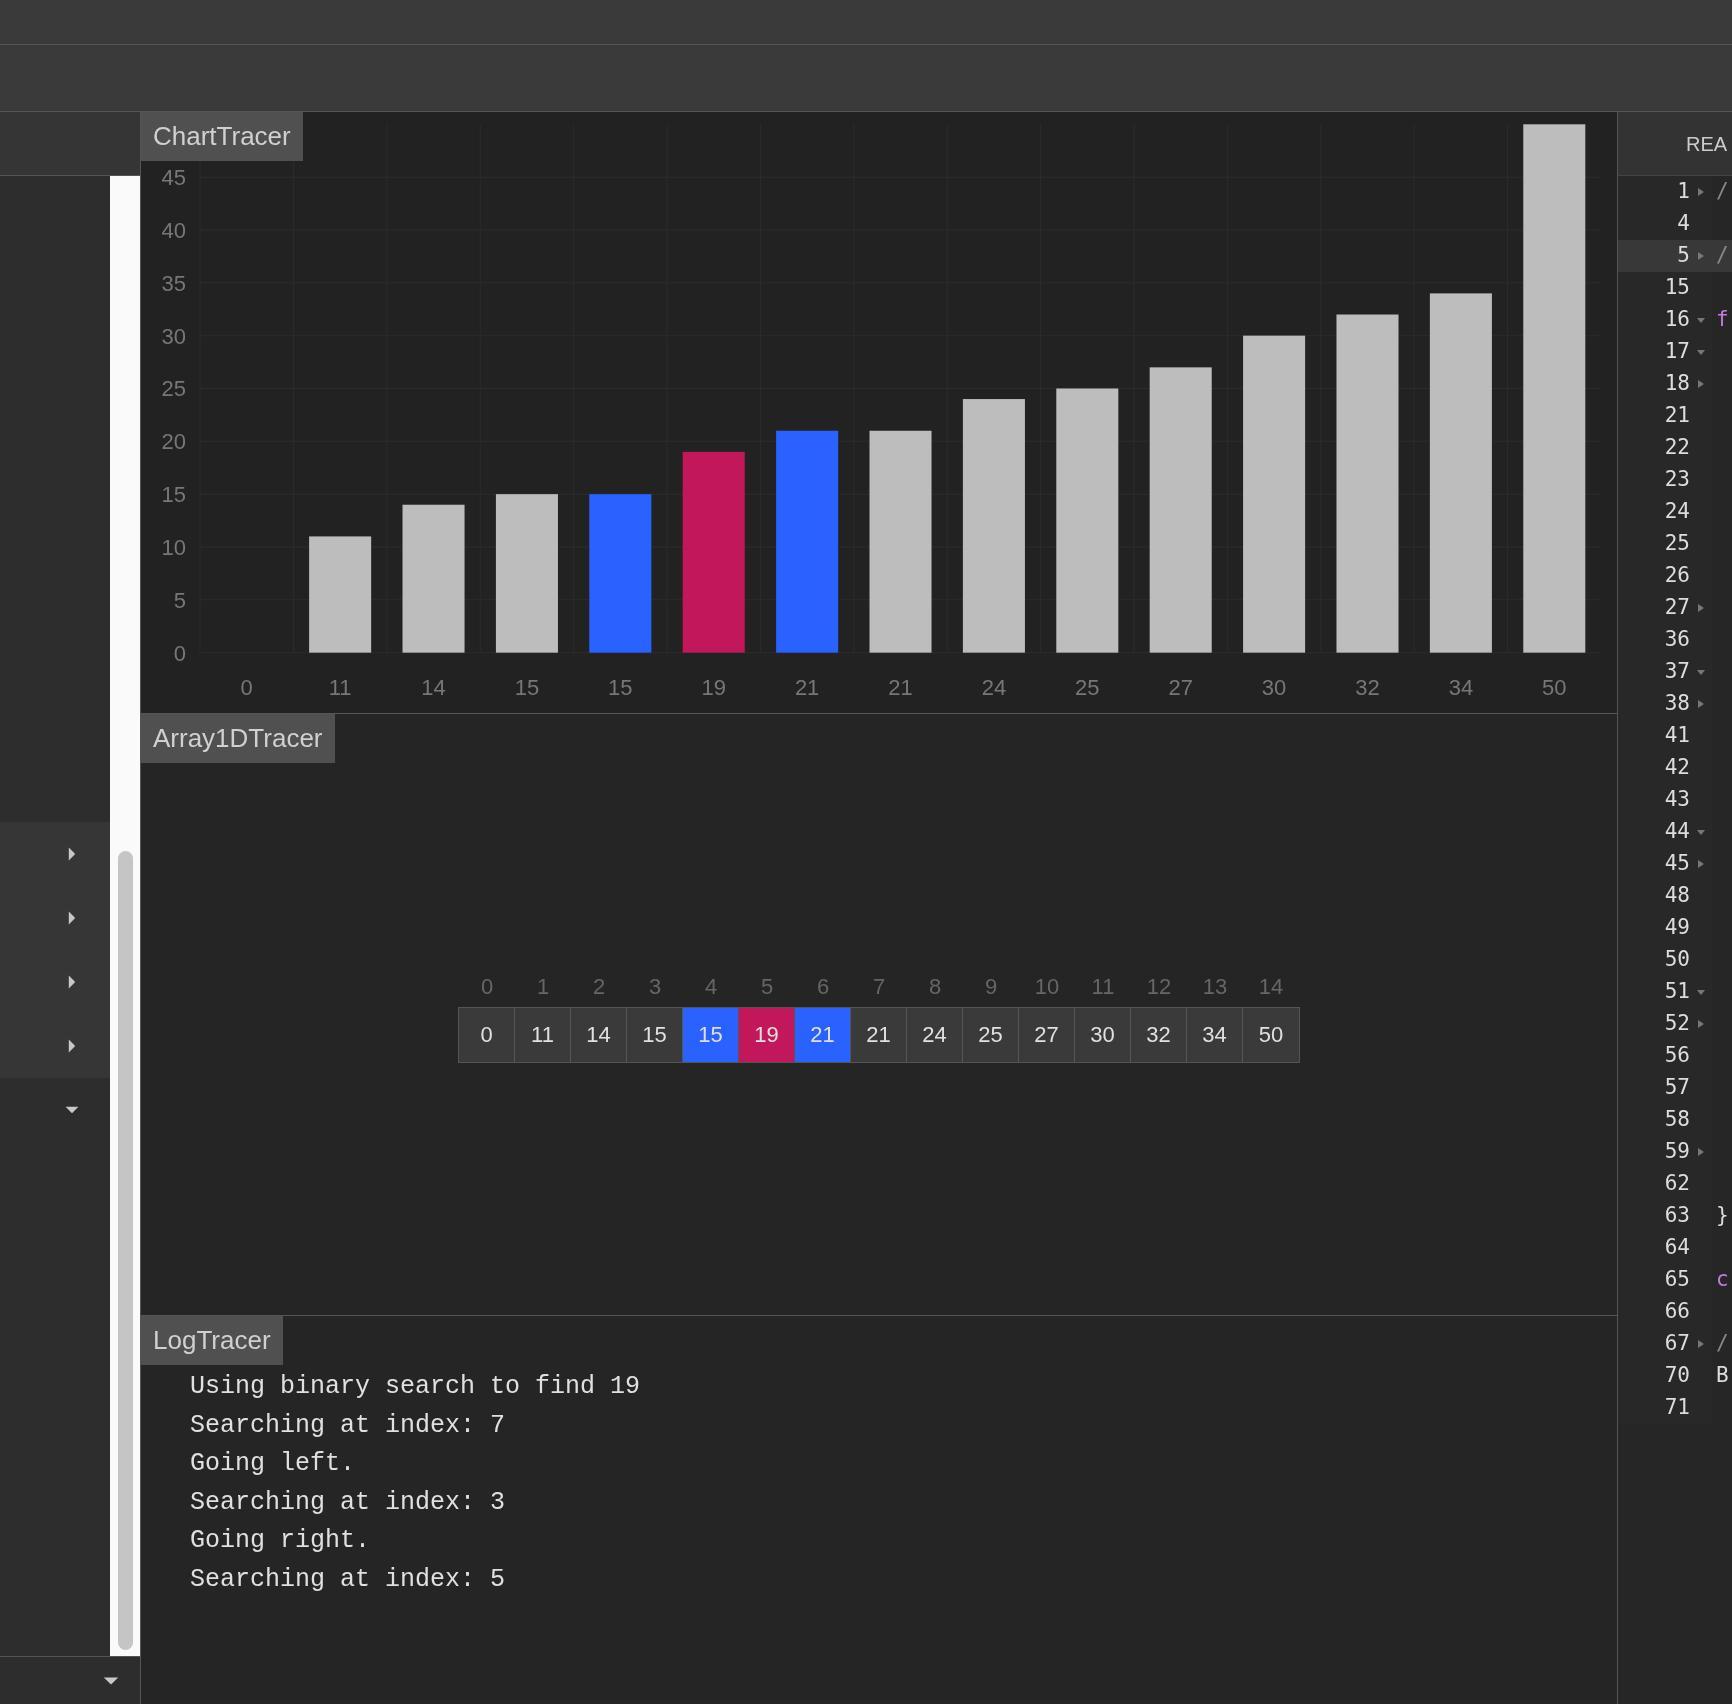  Describe the element at coordinates (1676, 544) in the screenshot. I see `line-number: 25` at that location.